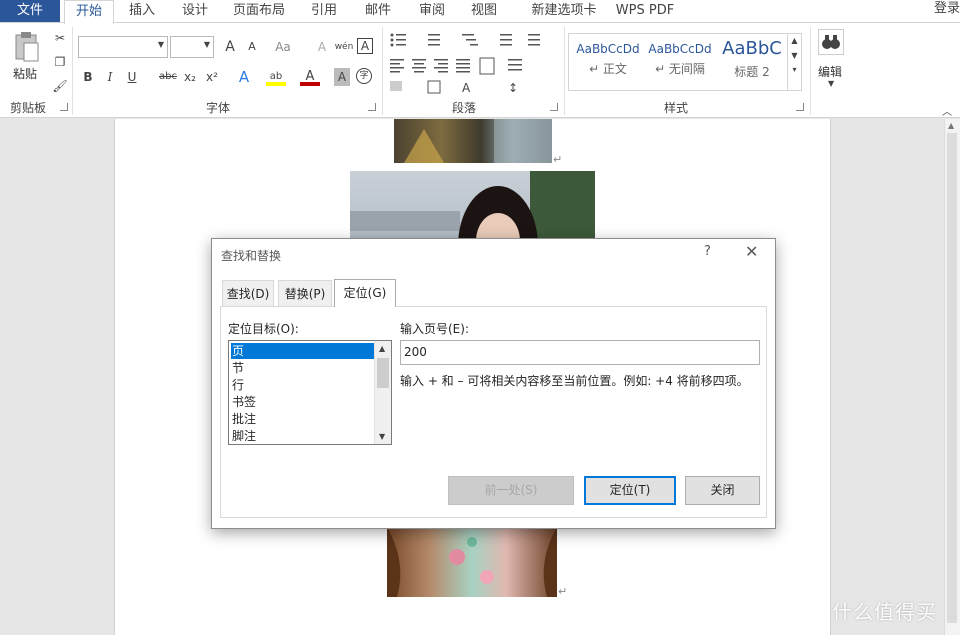 The height and width of the screenshot is (635, 960). I want to click on paragraph-mark: ↵, so click(558, 159).